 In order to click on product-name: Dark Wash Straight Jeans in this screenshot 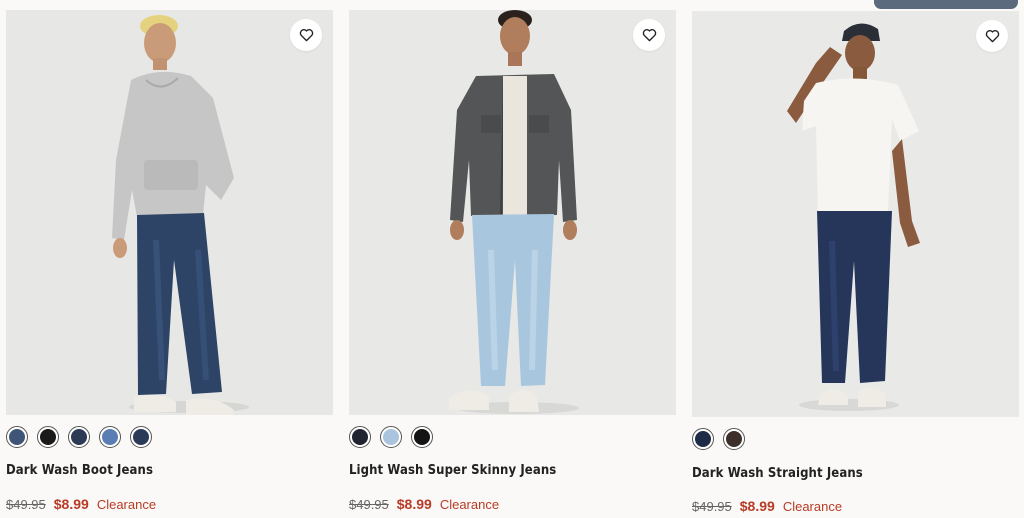, I will do `click(777, 473)`.